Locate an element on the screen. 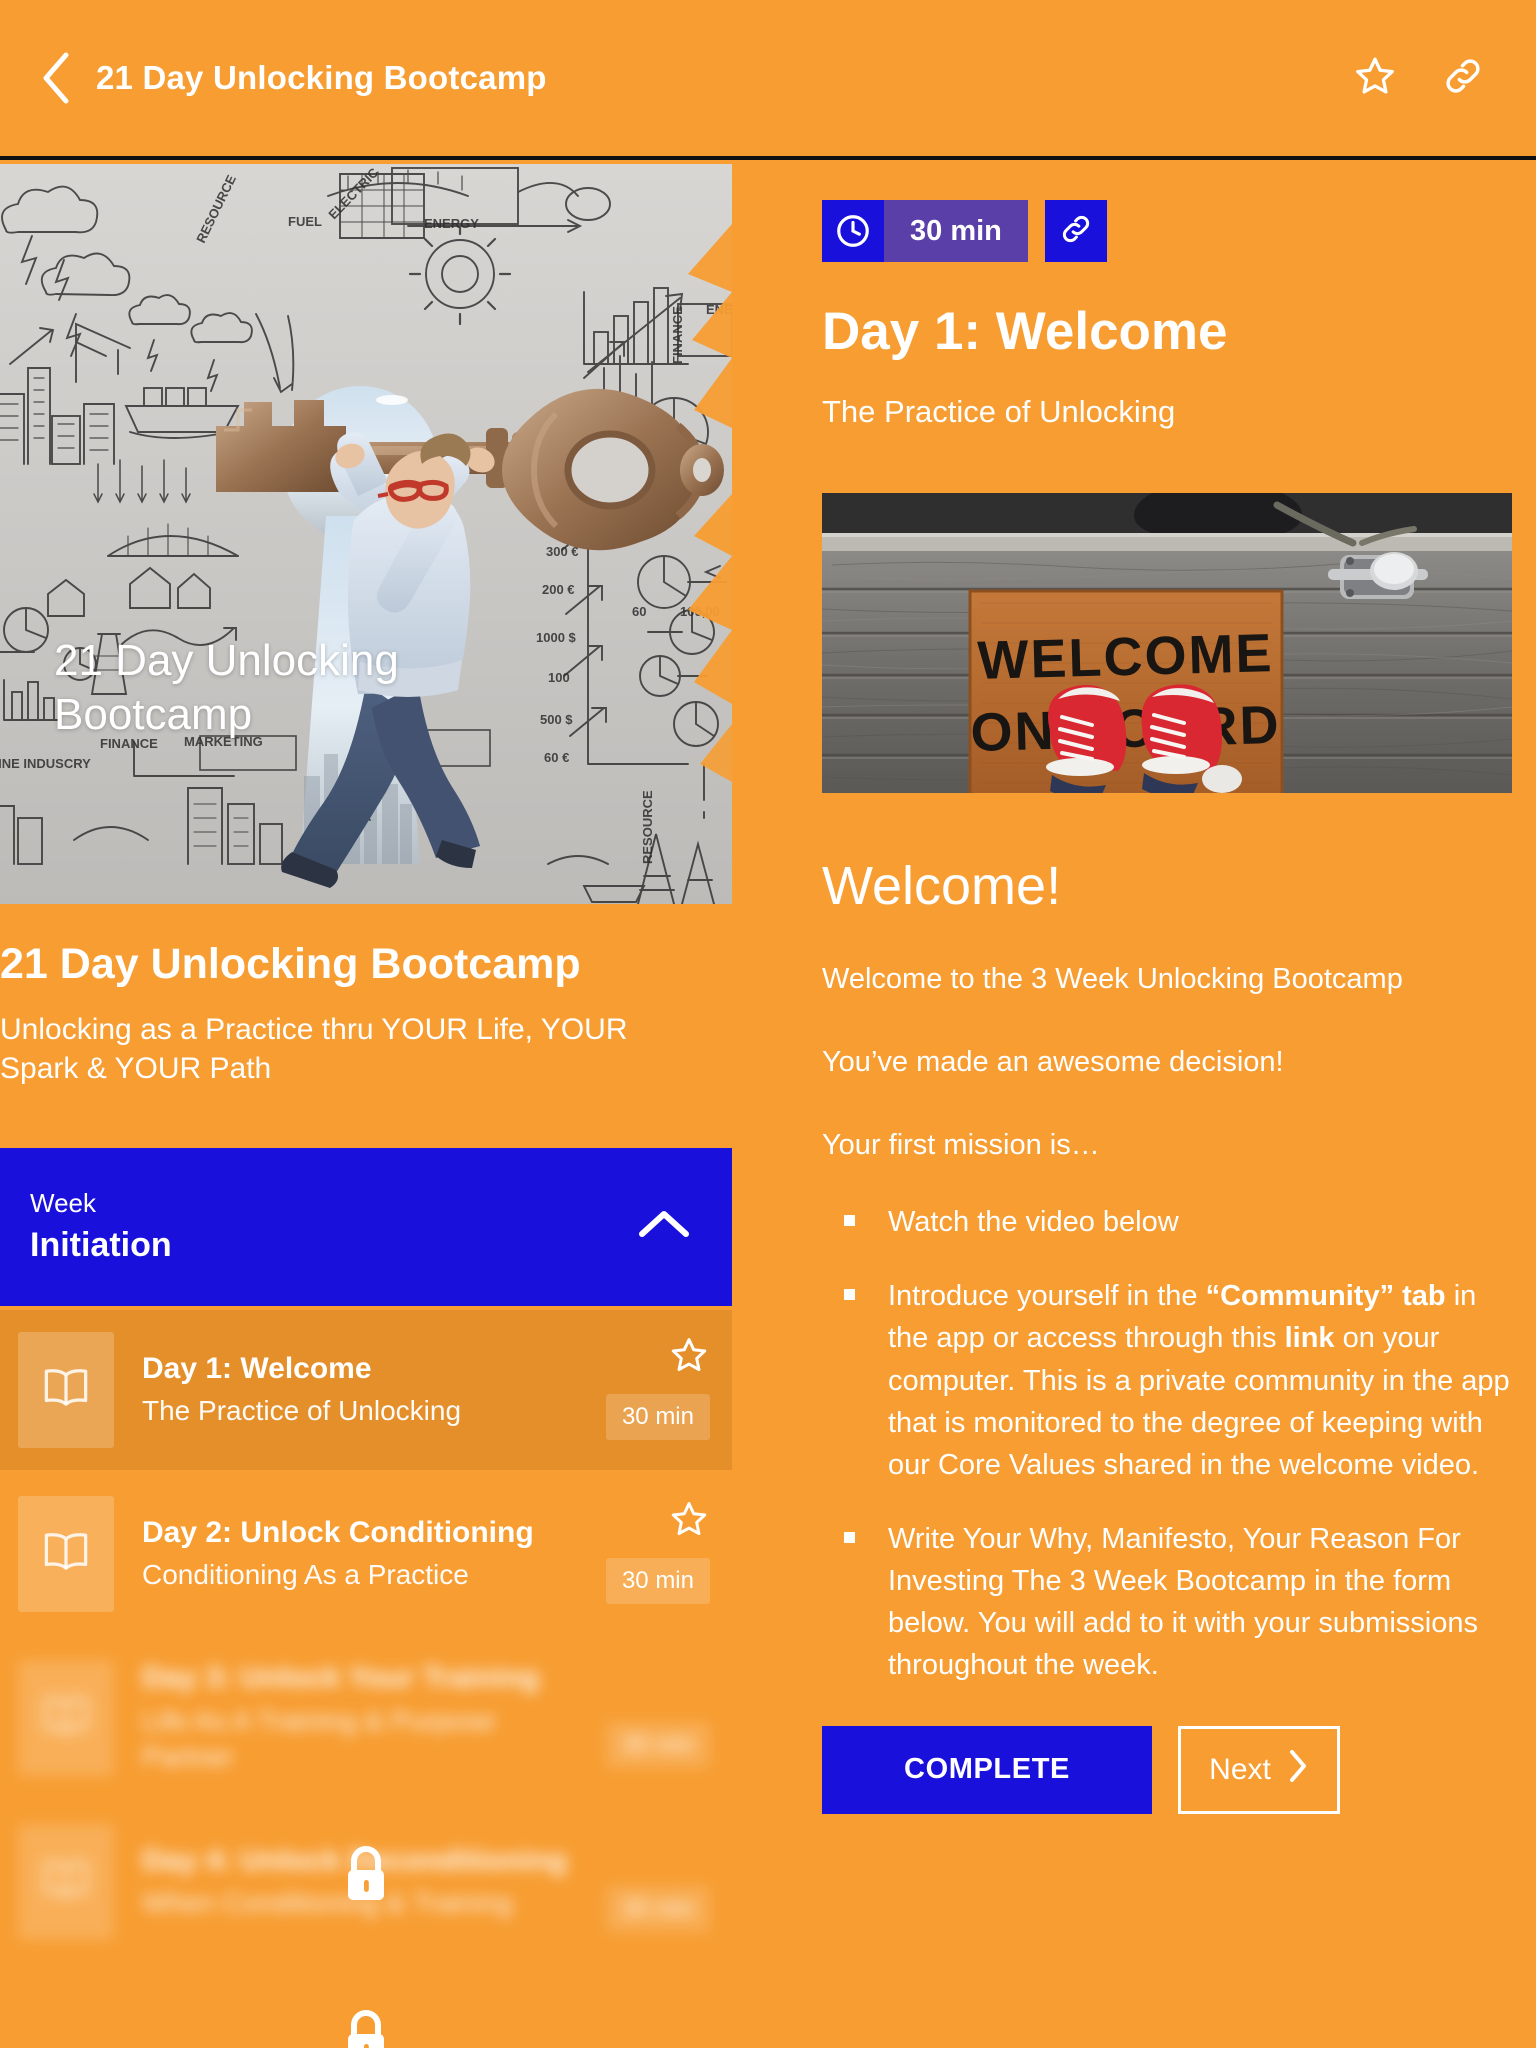 Image resolution: width=1536 pixels, height=2048 pixels. link-icon is located at coordinates (1463, 78).